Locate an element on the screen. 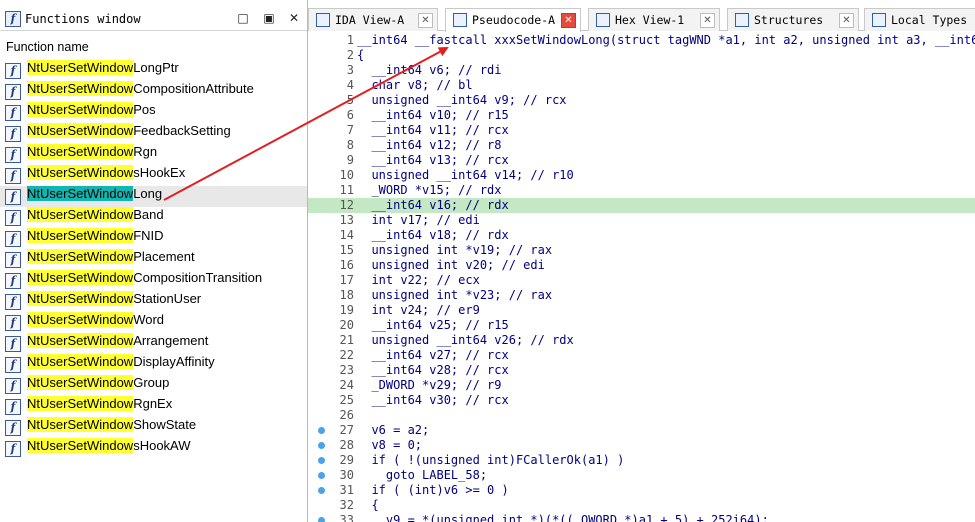 This screenshot has height=522, width=975. function-name-rest: Group is located at coordinates (151, 382).